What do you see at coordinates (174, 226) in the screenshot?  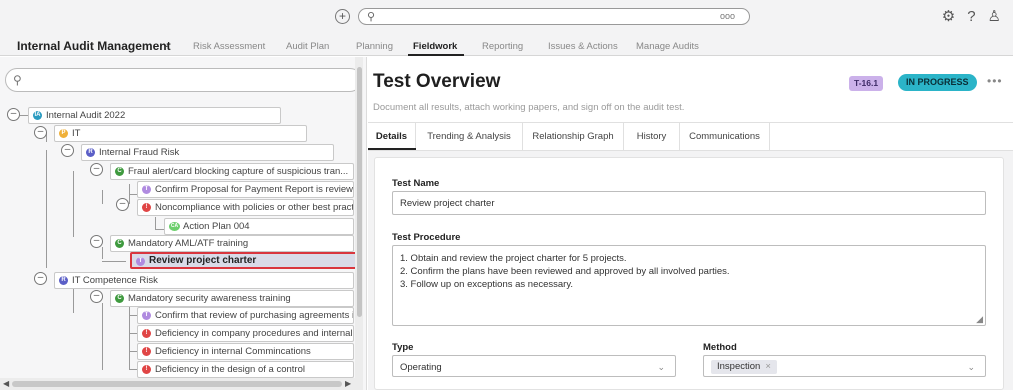 I see `action-plan-badge-icon: CA` at bounding box center [174, 226].